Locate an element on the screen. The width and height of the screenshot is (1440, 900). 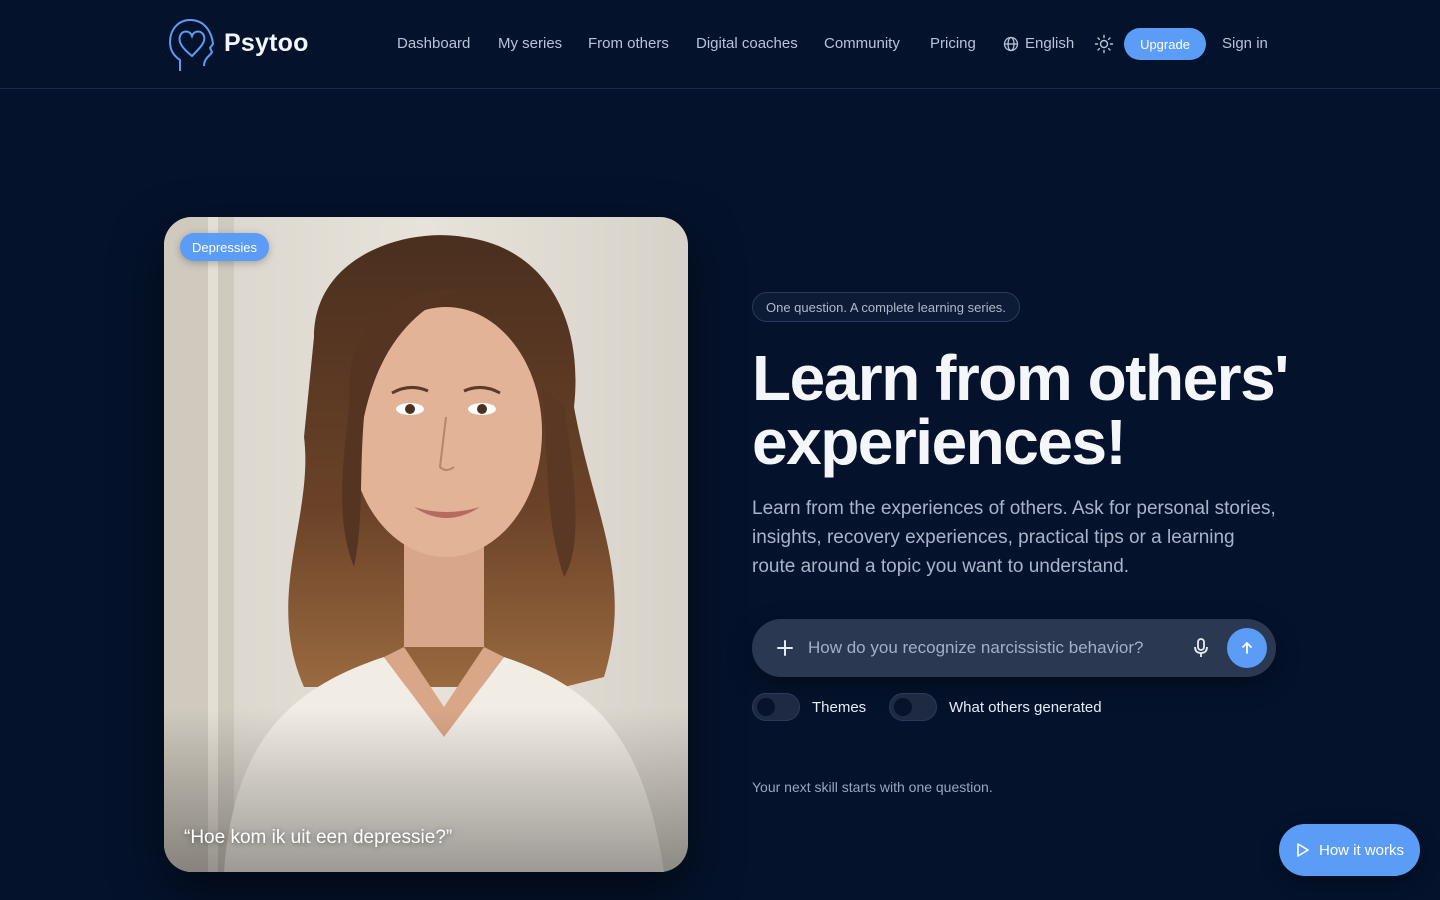
nav-community: Community is located at coordinates (862, 43).